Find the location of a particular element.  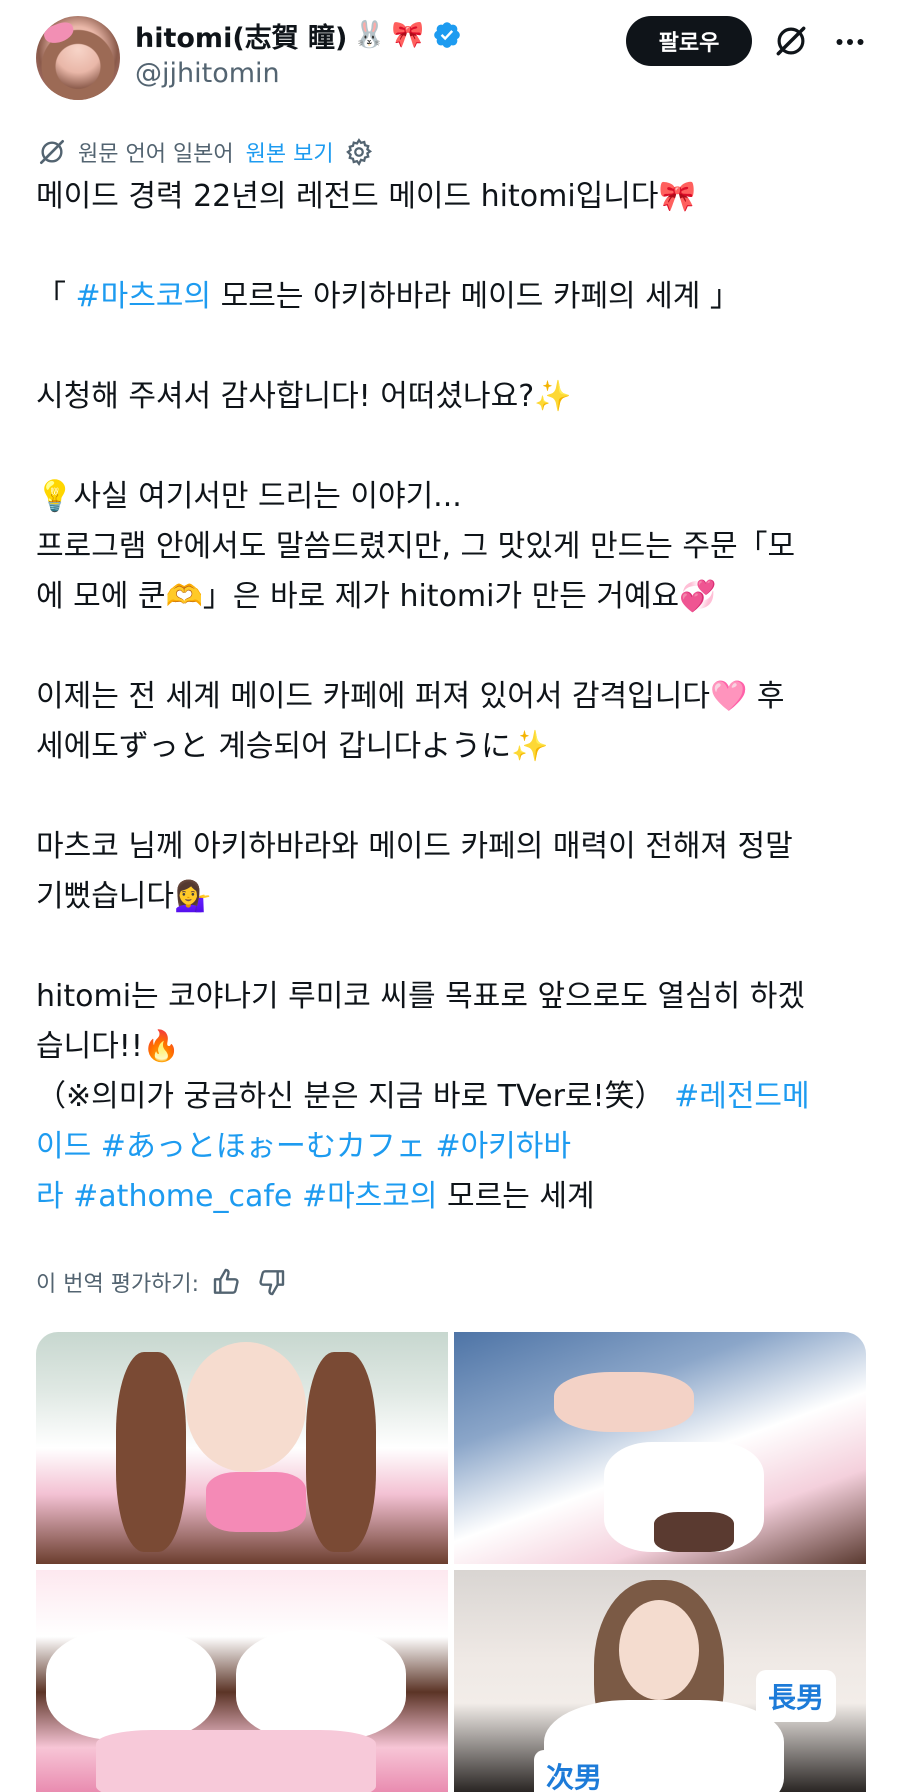

post-line: 「 #마츠코의 모르는 아키하바라 메이드 카페의 세계 」 is located at coordinates (454, 297).